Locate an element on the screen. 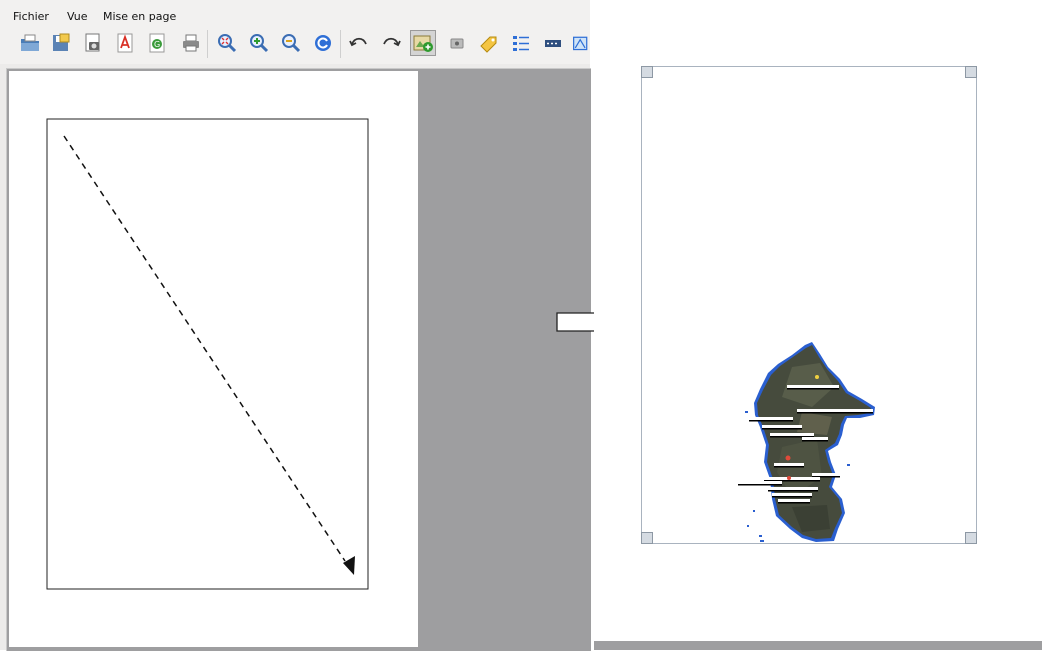  add-label-icon is located at coordinates (489, 43).